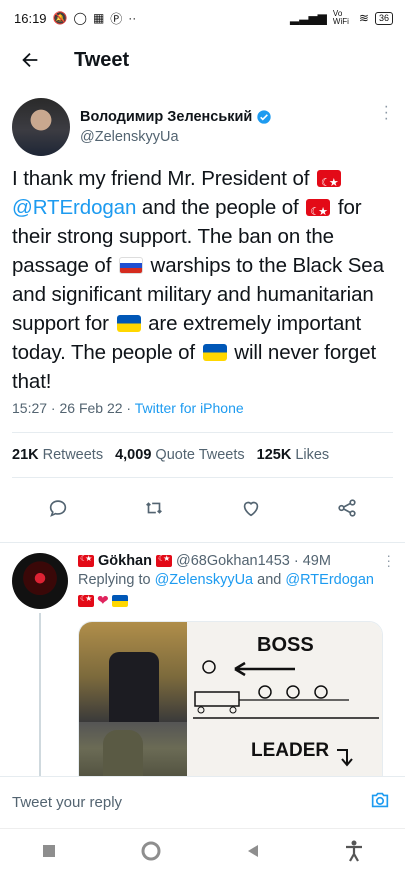 The image size is (405, 878). What do you see at coordinates (132, 18) in the screenshot?
I see `more-notifications-icon: ··` at bounding box center [132, 18].